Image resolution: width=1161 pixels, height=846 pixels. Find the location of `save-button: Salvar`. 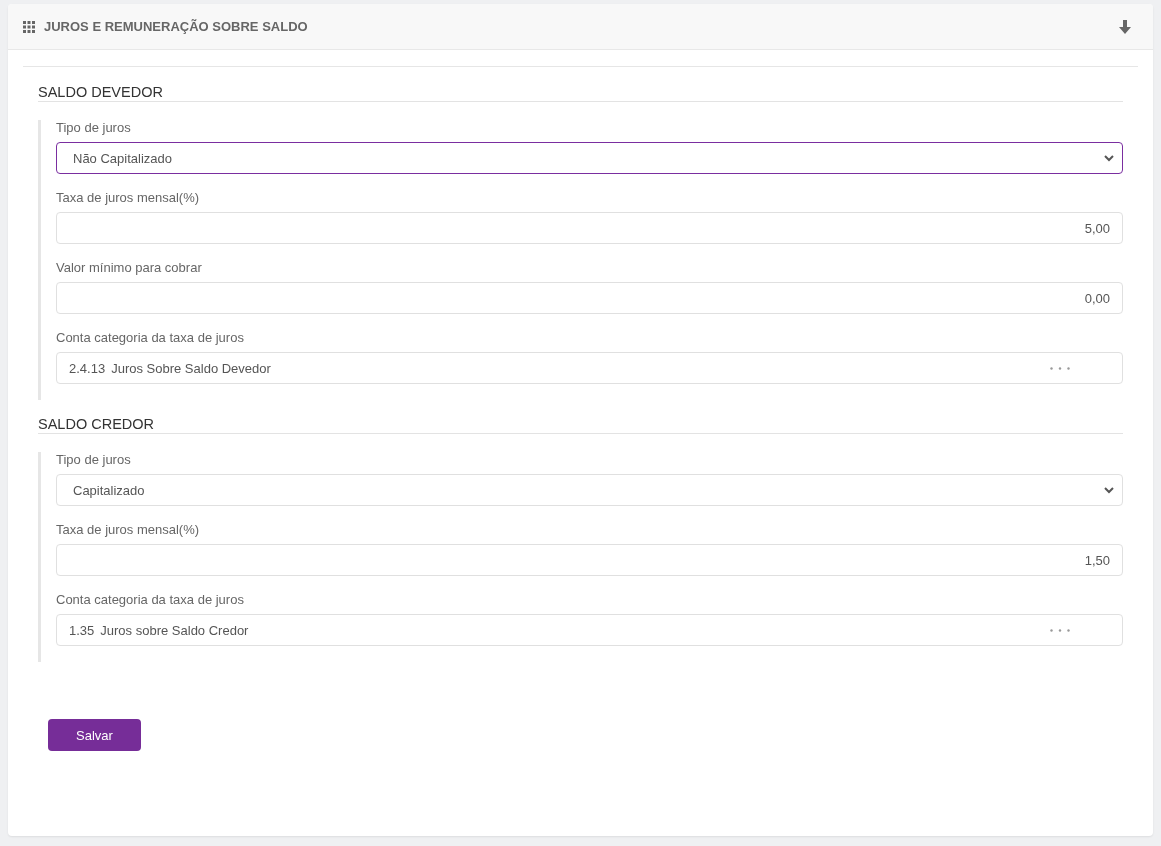

save-button: Salvar is located at coordinates (94, 735).